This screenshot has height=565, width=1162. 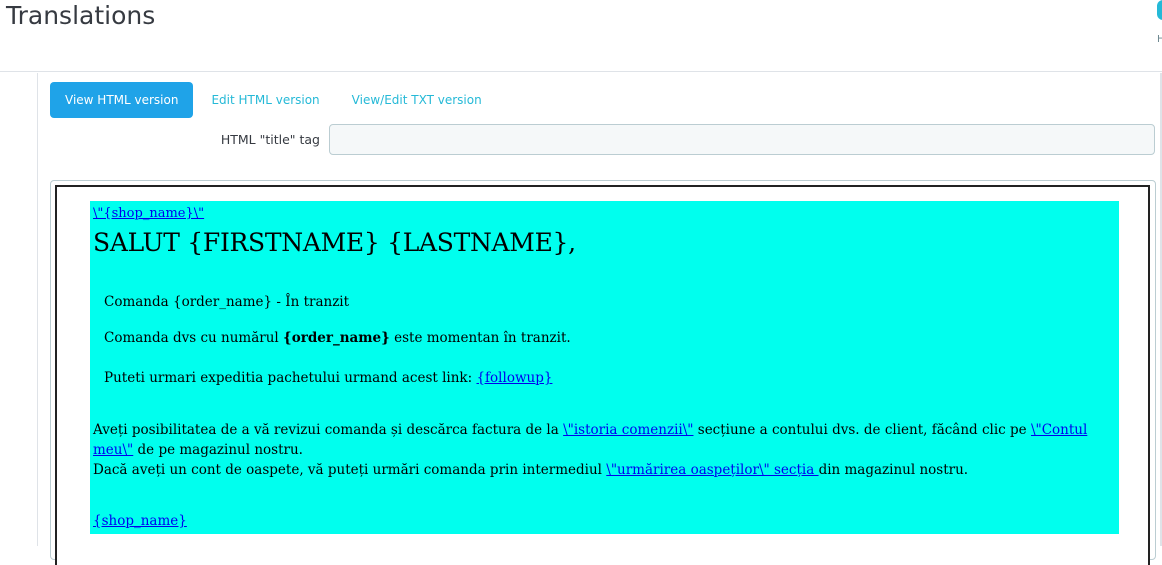 What do you see at coordinates (1159, 10) in the screenshot?
I see `help-icon` at bounding box center [1159, 10].